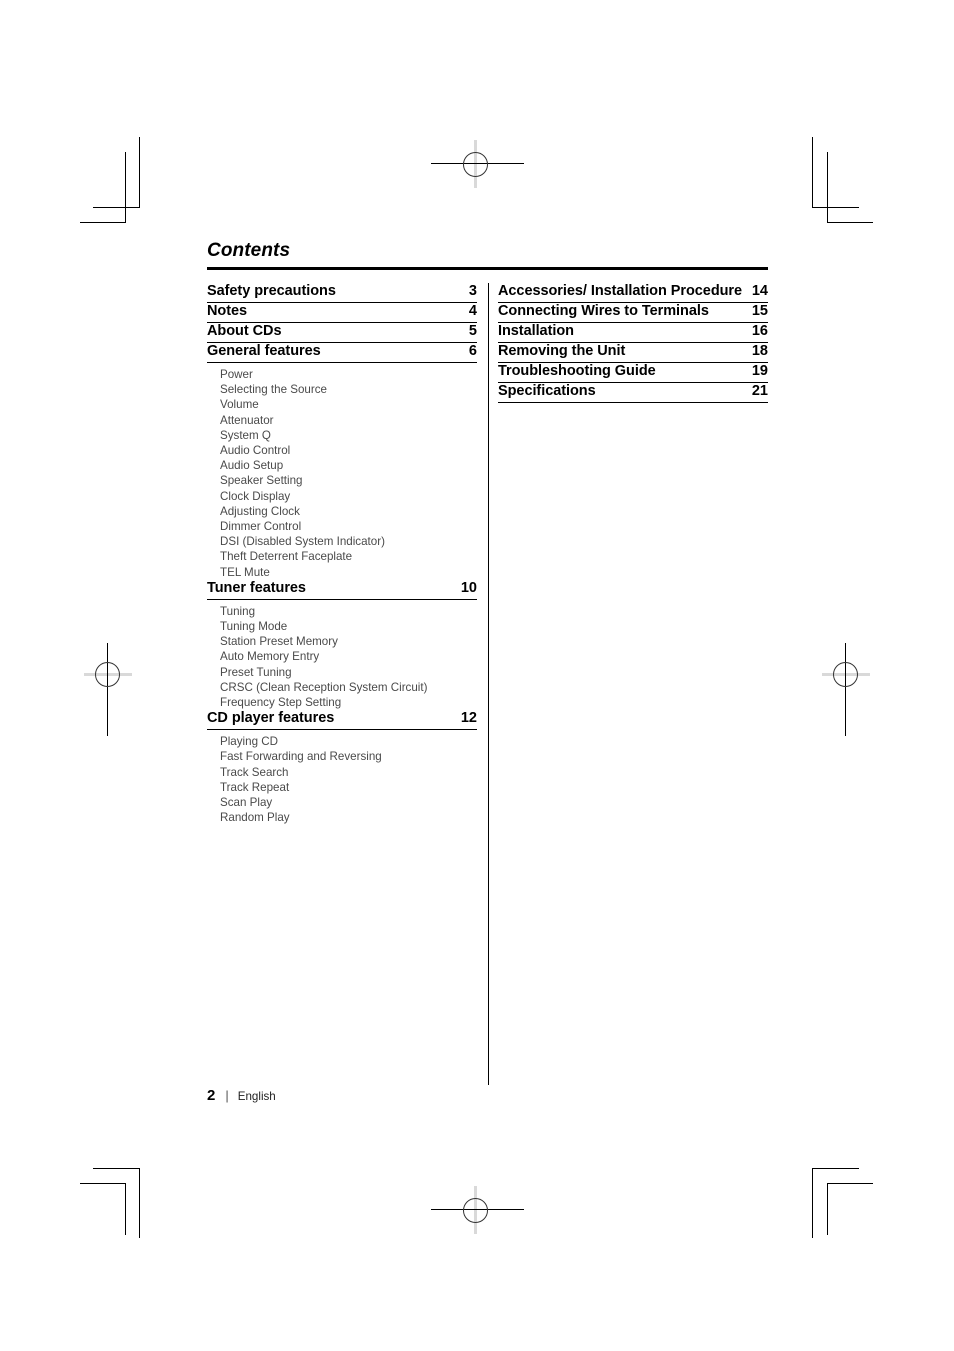 Image resolution: width=954 pixels, height=1351 pixels. What do you see at coordinates (488, 684) in the screenshot?
I see `column-divider` at bounding box center [488, 684].